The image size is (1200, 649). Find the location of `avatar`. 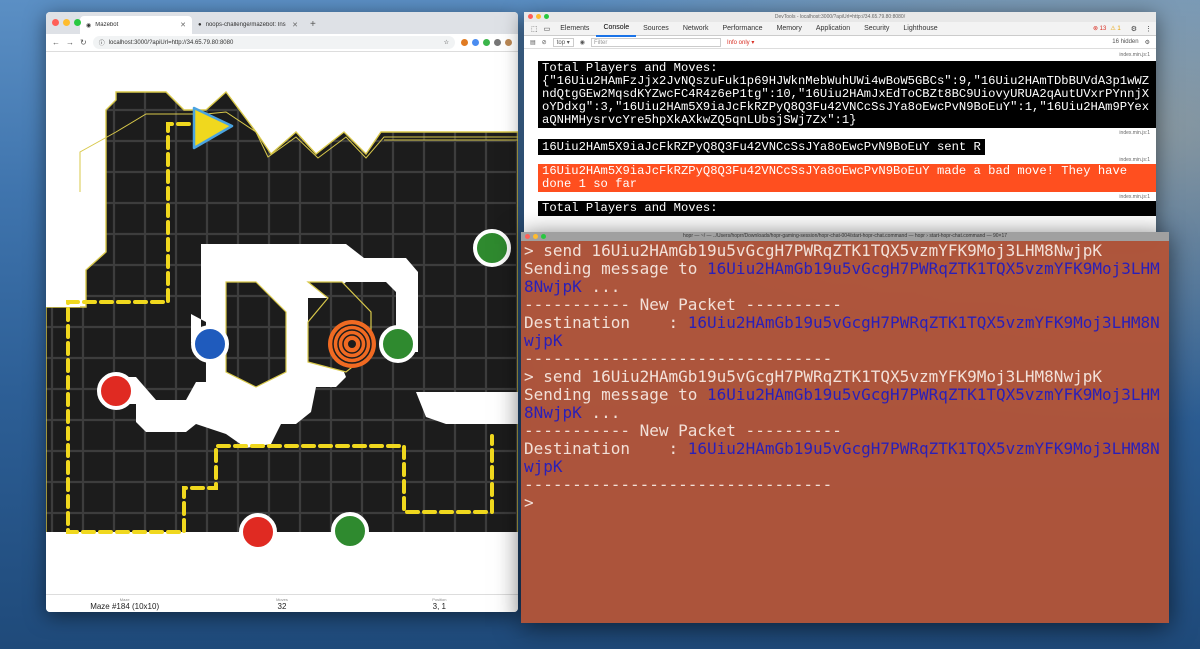

avatar is located at coordinates (508, 42).